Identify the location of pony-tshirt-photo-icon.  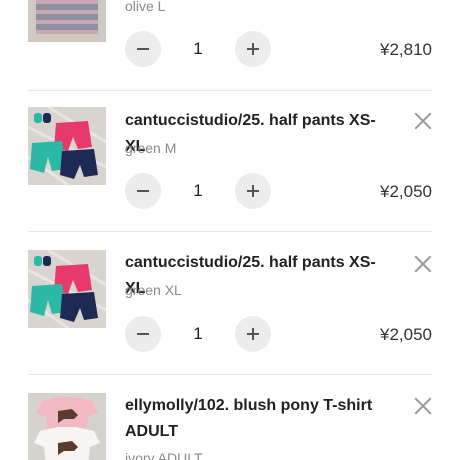
(67, 426).